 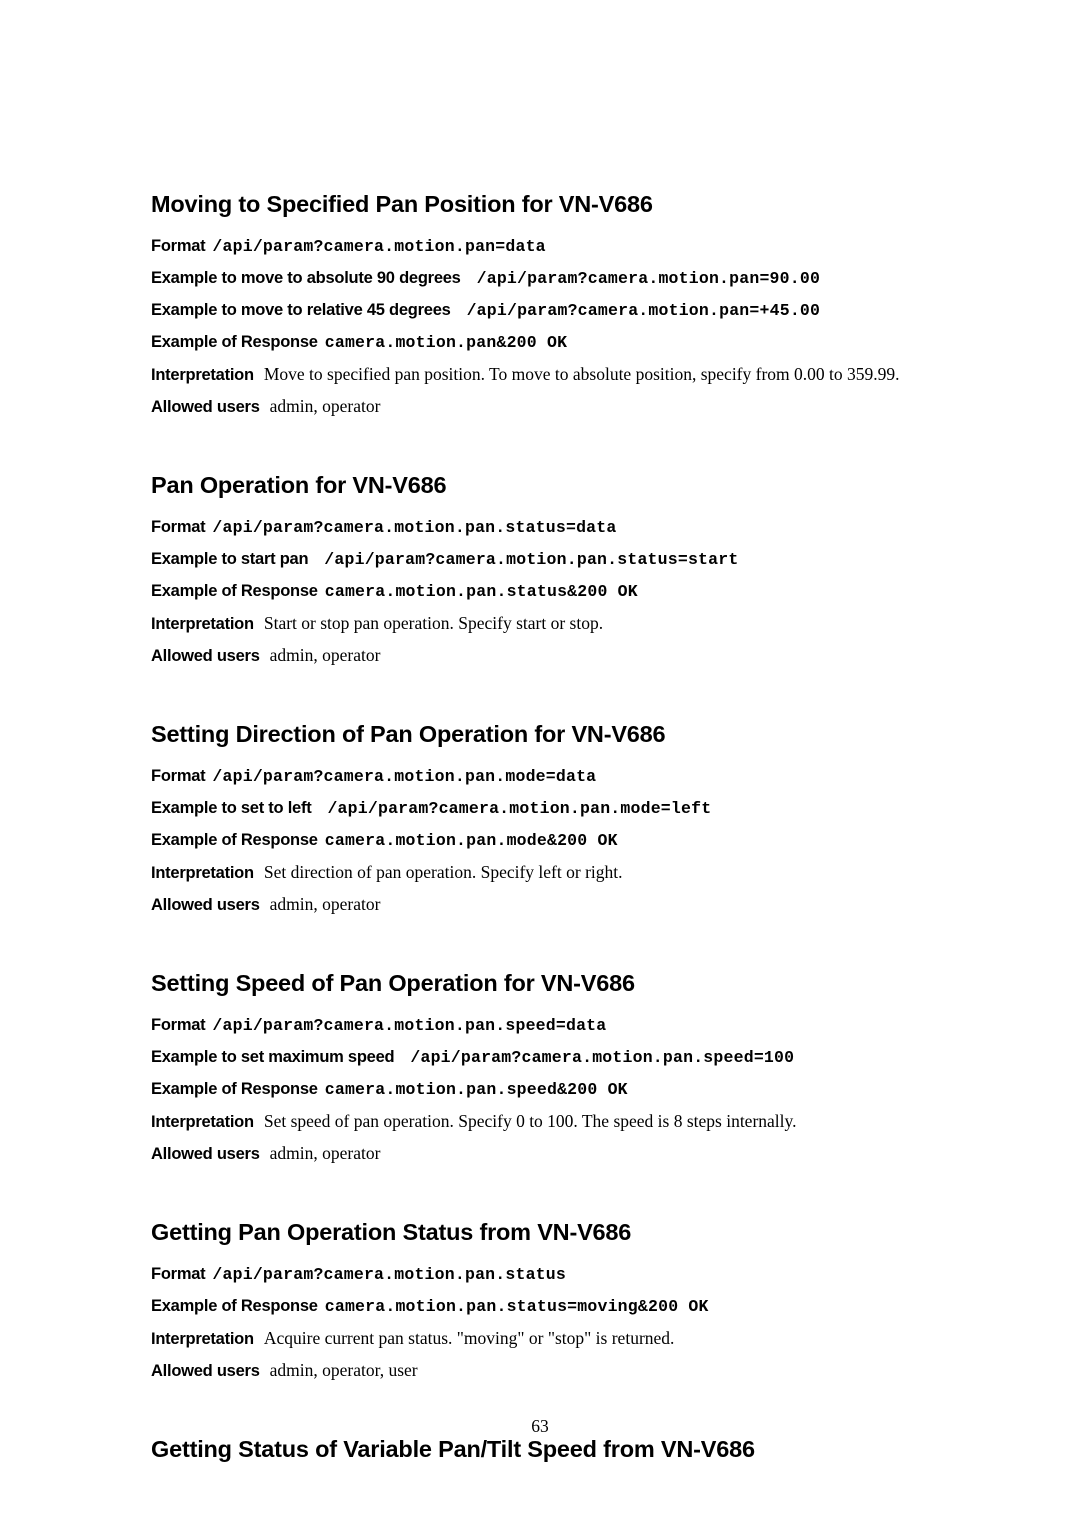 What do you see at coordinates (648, 278) in the screenshot?
I see `spec-row-value-code: /api/param?camera.motion.pan=90.00` at bounding box center [648, 278].